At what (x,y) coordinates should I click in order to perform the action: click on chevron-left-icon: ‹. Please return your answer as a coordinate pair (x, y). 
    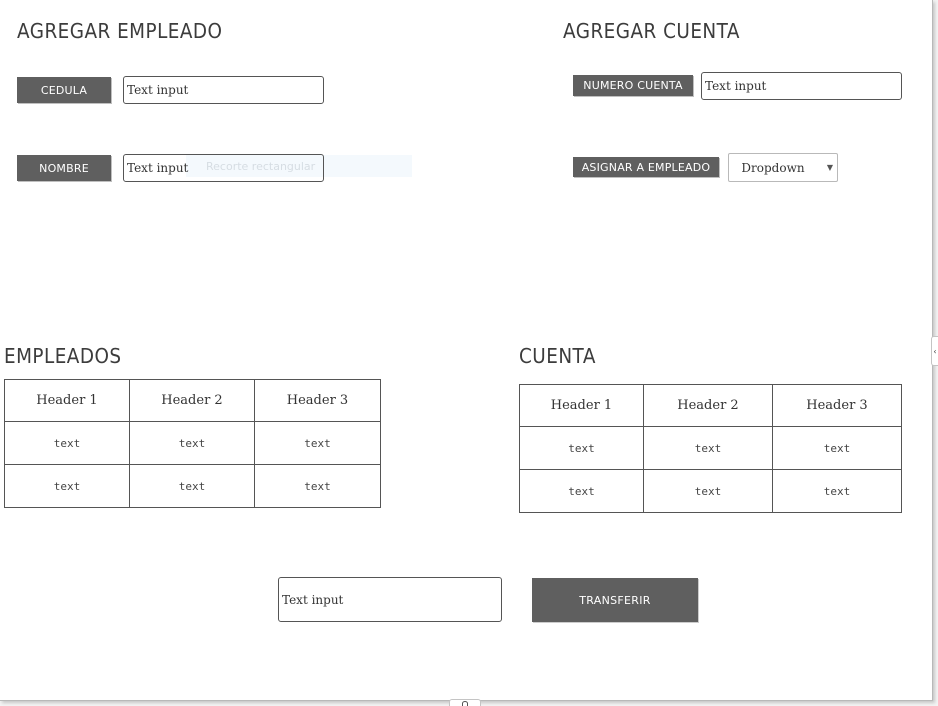
    Looking at the image, I should click on (935, 351).